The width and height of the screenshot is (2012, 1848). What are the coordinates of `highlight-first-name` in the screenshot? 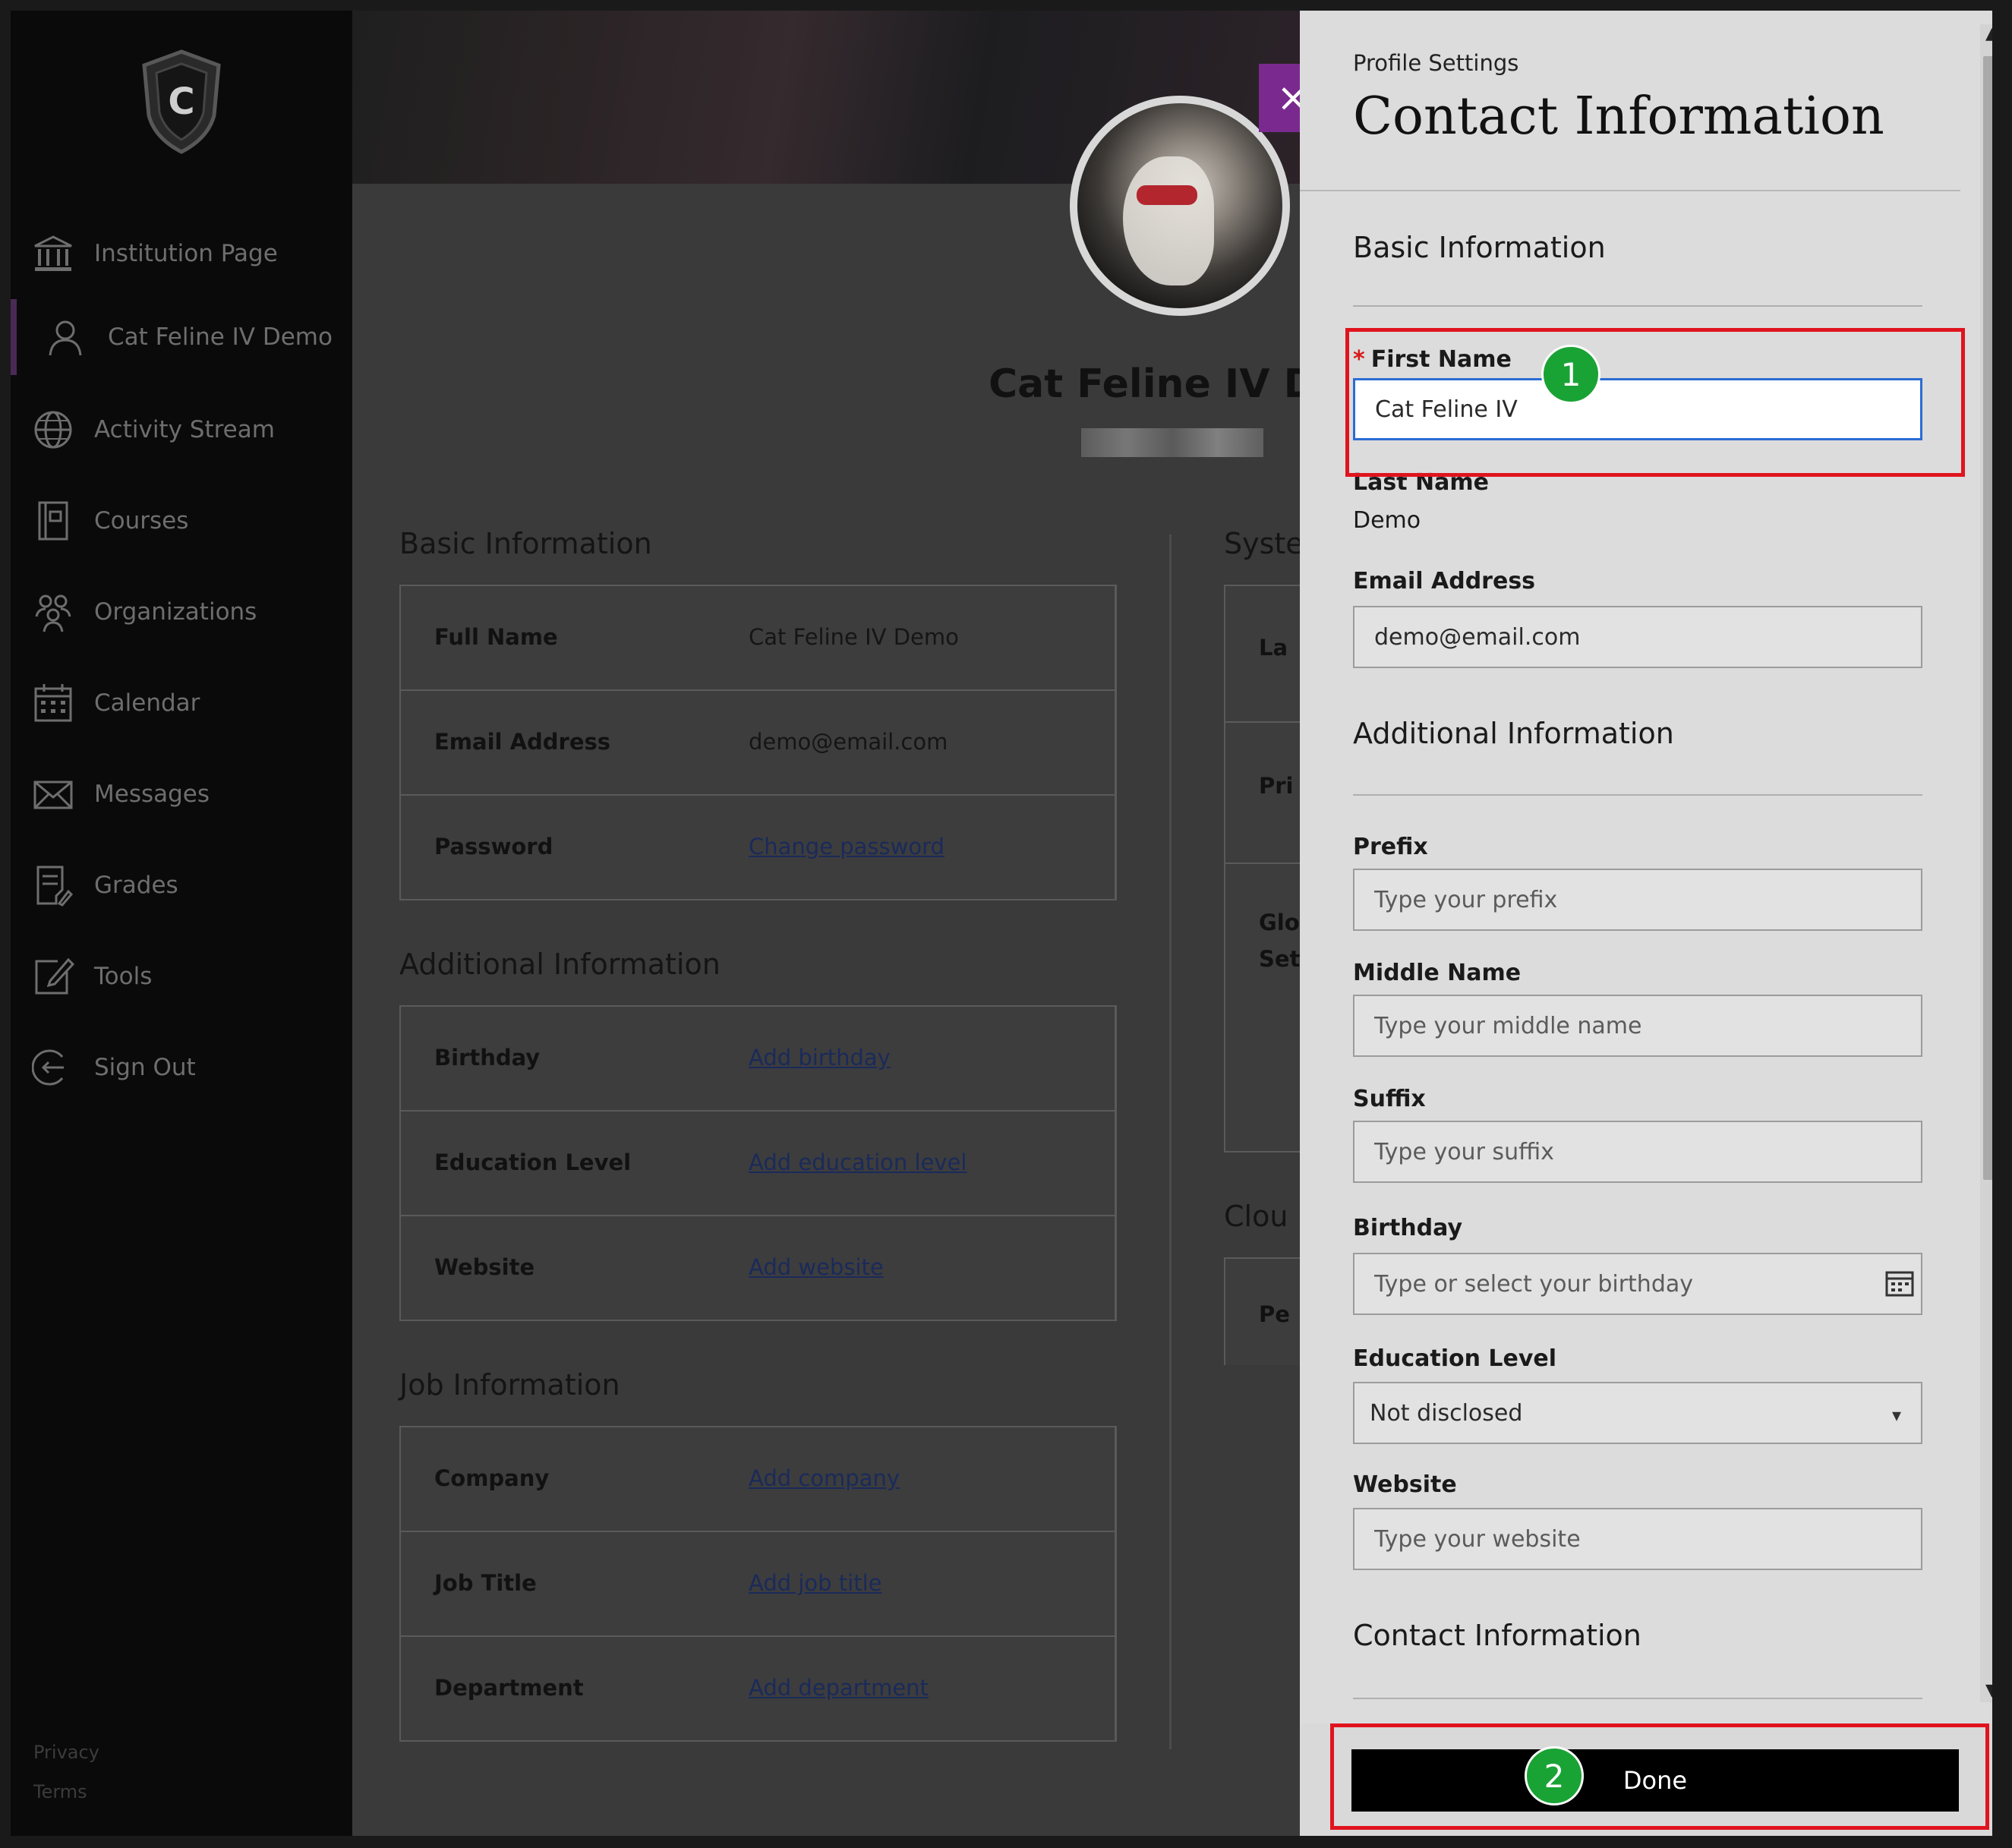 It's located at (1655, 402).